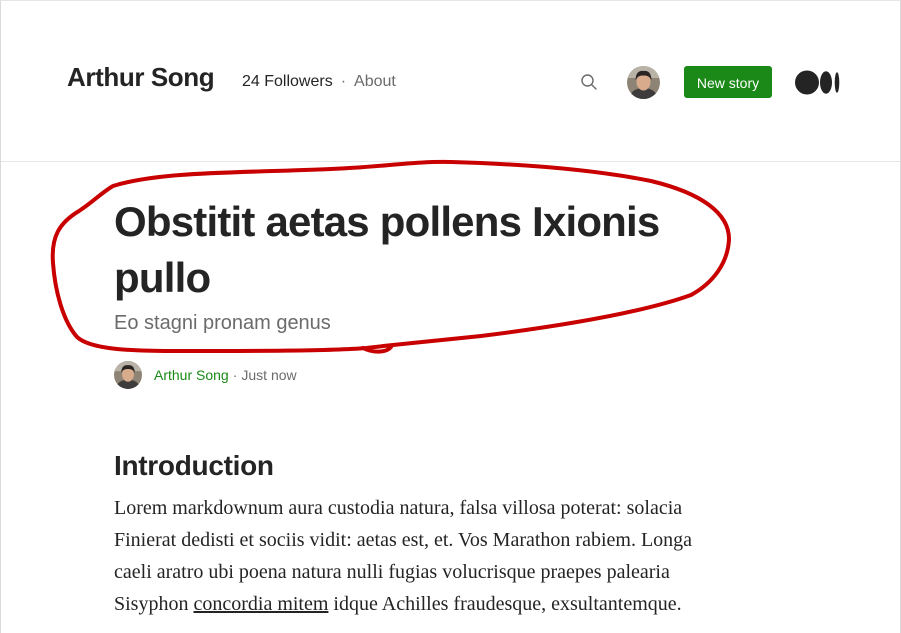 The image size is (901, 633). Describe the element at coordinates (222, 323) in the screenshot. I see `article-subtitle: Eo stagni pronam genus` at that location.